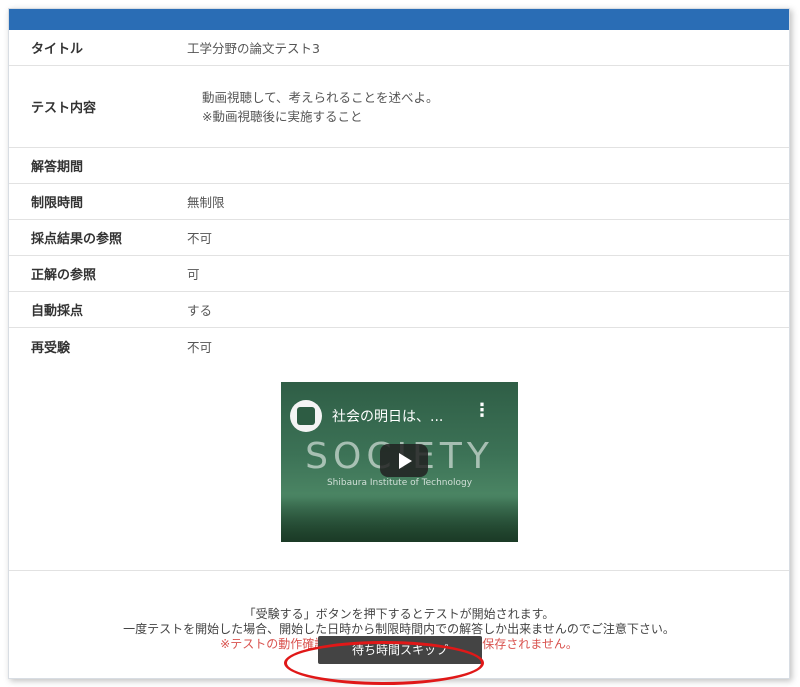 The image size is (800, 687). What do you see at coordinates (399, 310) in the screenshot?
I see `detail-row-auto-grading: 自動採点 する` at bounding box center [399, 310].